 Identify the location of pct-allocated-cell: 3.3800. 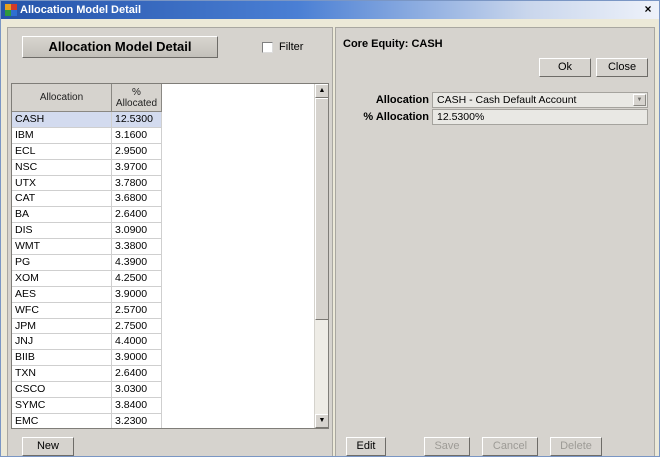
(137, 247).